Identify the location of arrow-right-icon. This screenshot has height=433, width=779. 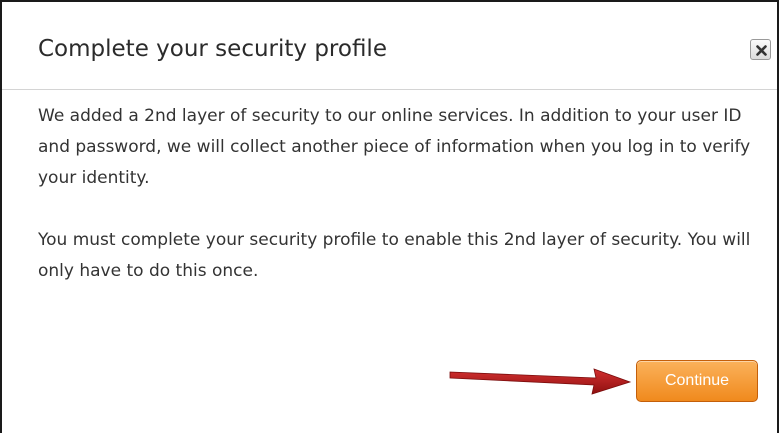
(540, 381).